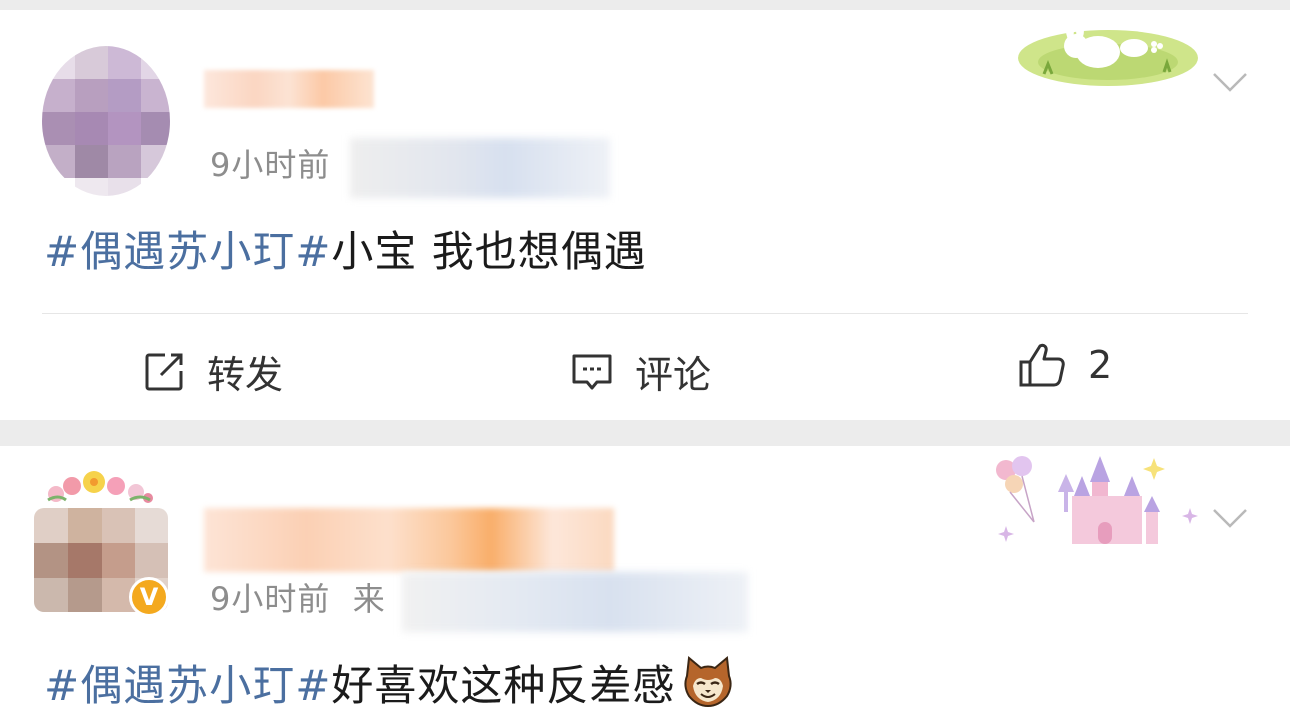 The height and width of the screenshot is (718, 1290). I want to click on verified-badge-icon: V, so click(149, 597).